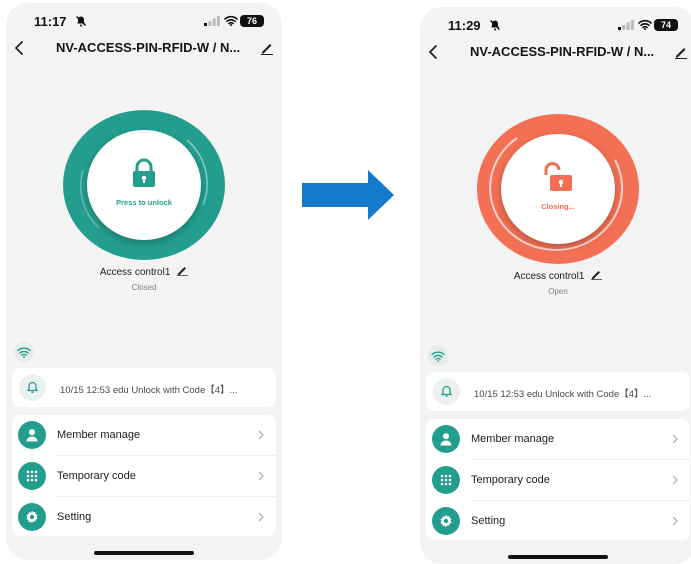 This screenshot has width=691, height=564. I want to click on lock-closed-icon, so click(144, 172).